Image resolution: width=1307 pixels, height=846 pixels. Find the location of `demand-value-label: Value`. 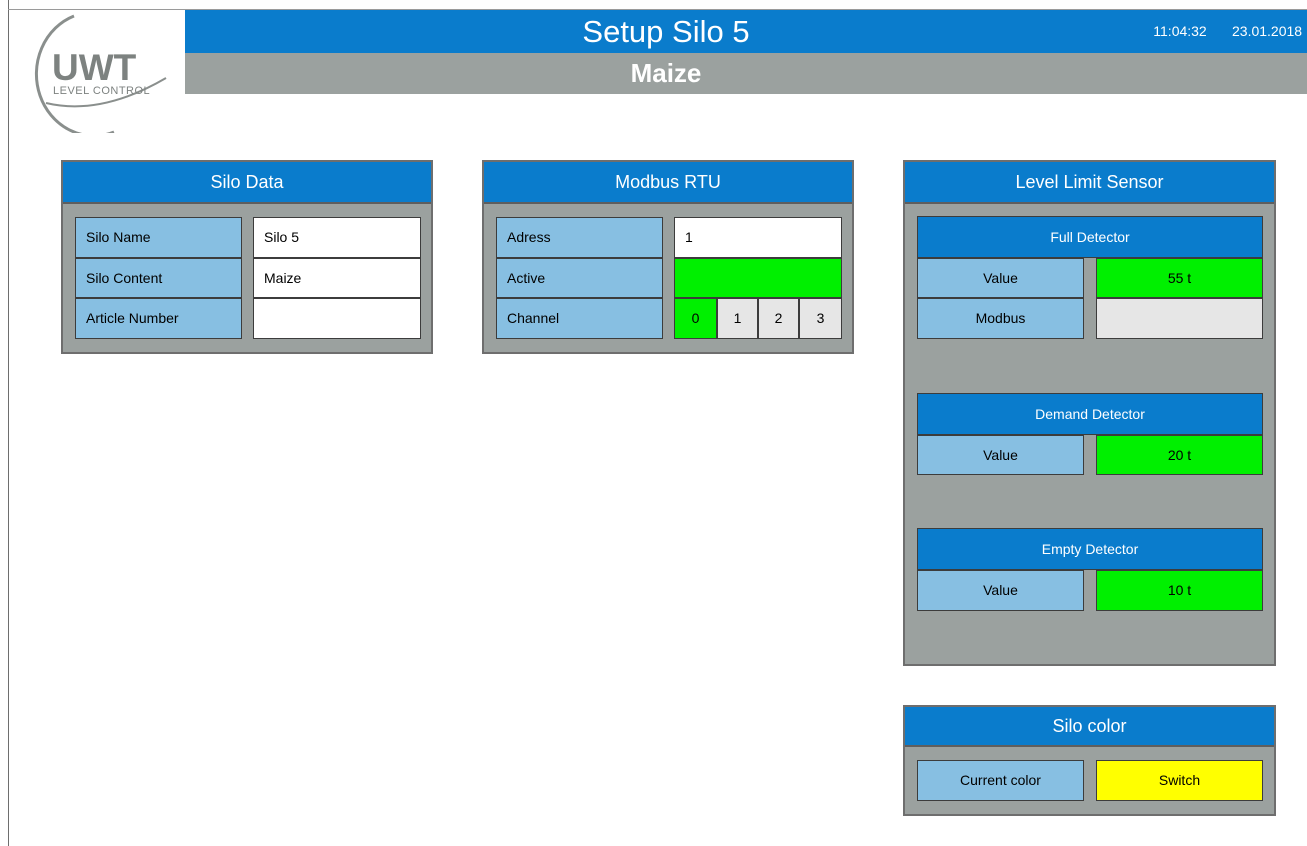

demand-value-label: Value is located at coordinates (1000, 455).